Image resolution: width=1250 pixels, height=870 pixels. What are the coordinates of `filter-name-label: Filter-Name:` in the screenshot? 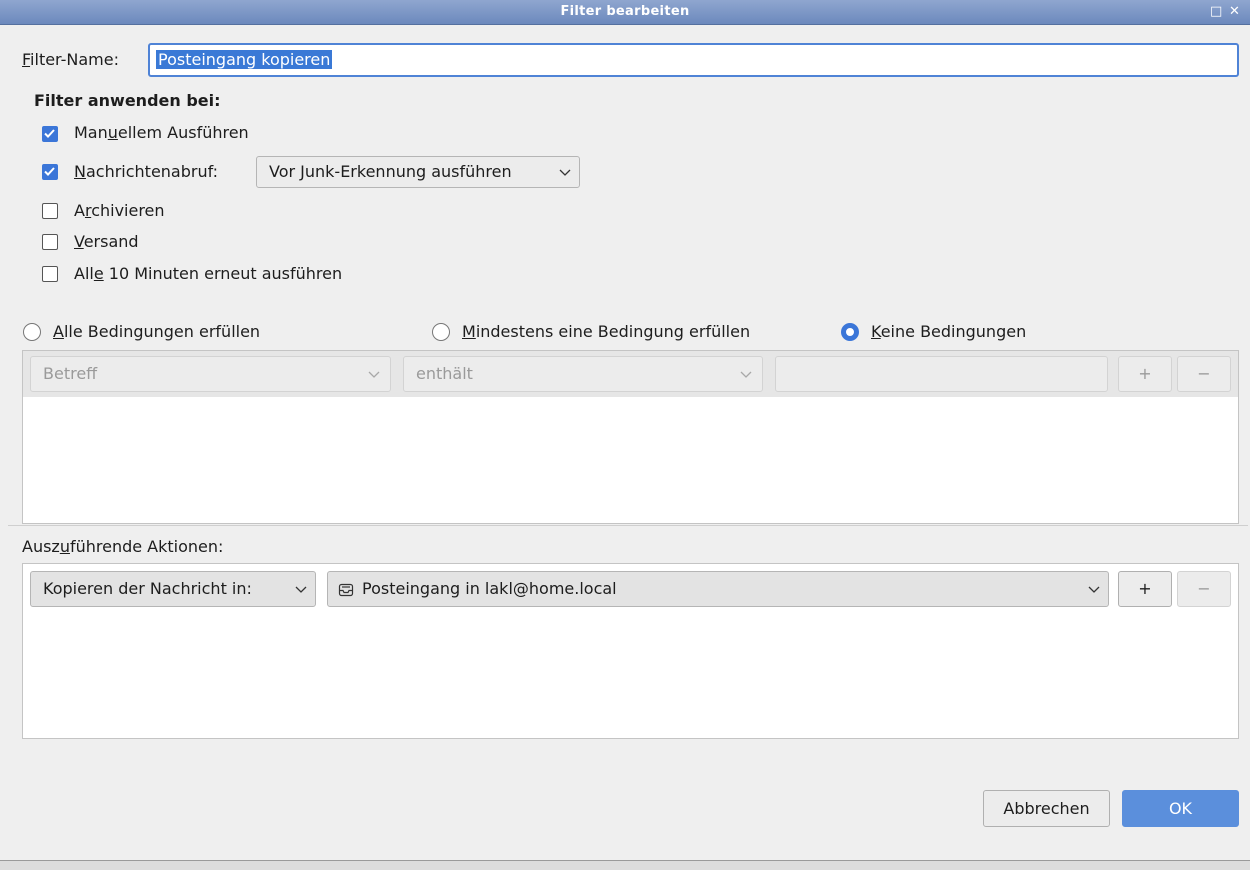 It's located at (70, 59).